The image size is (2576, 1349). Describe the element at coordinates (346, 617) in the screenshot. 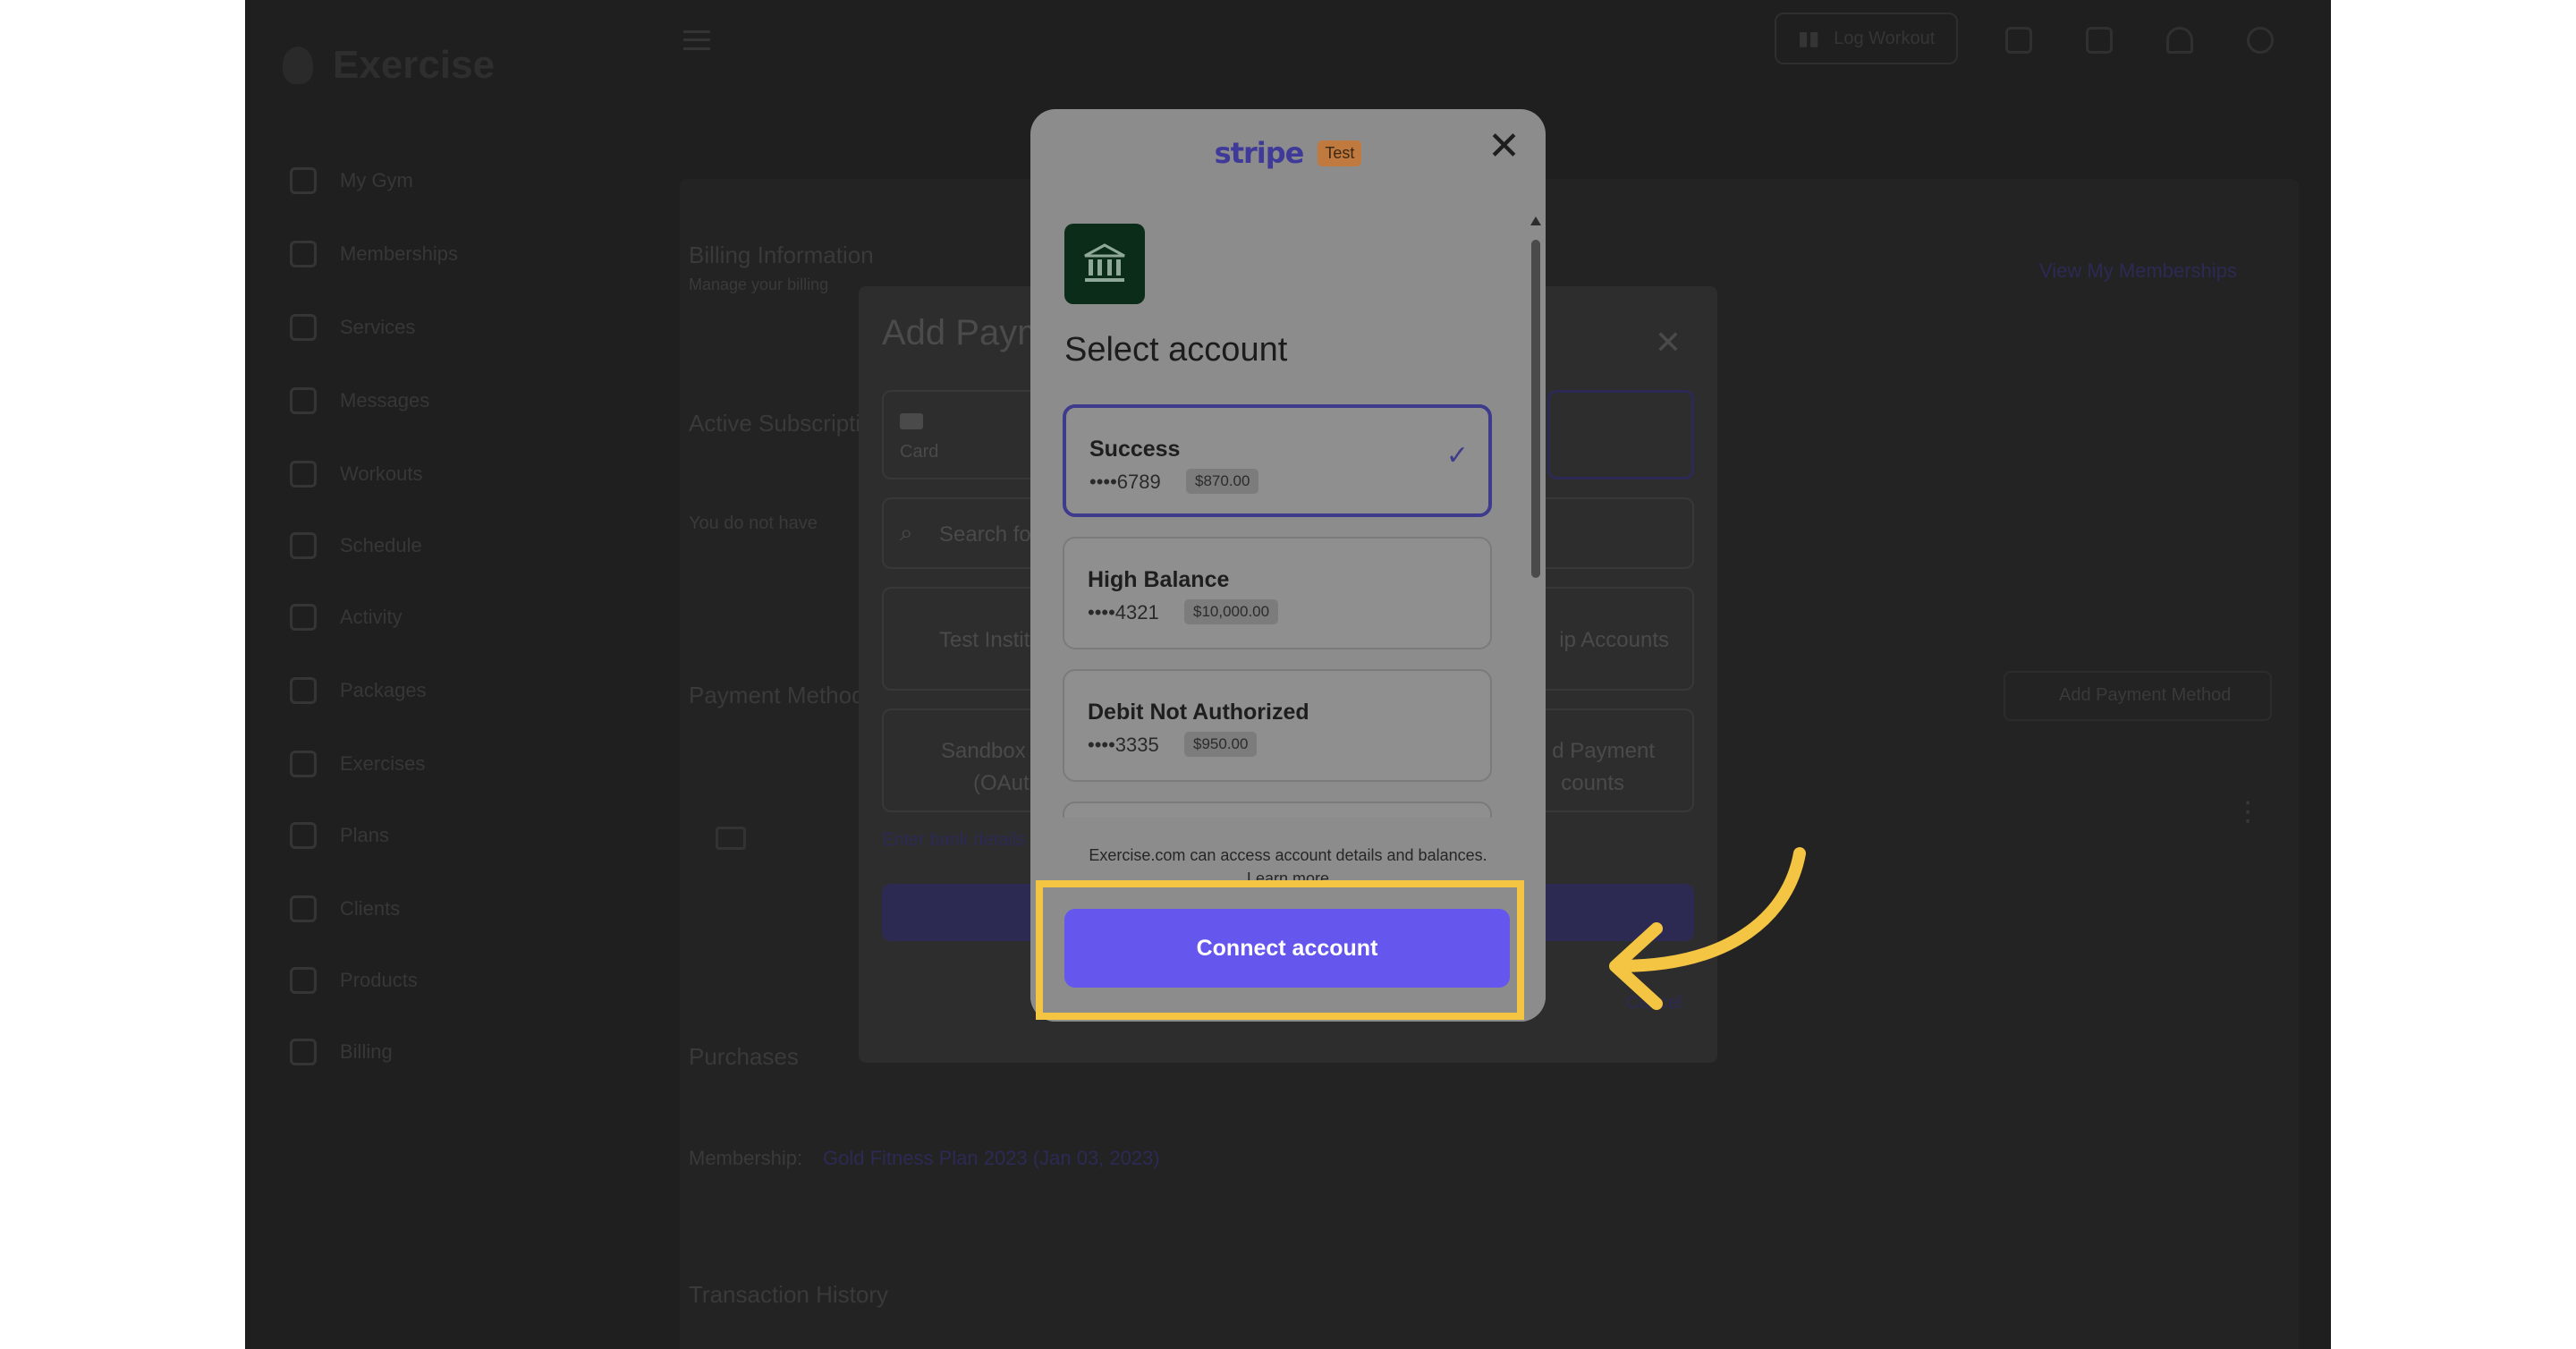

I see `sidebar-item-activity: Activity` at that location.